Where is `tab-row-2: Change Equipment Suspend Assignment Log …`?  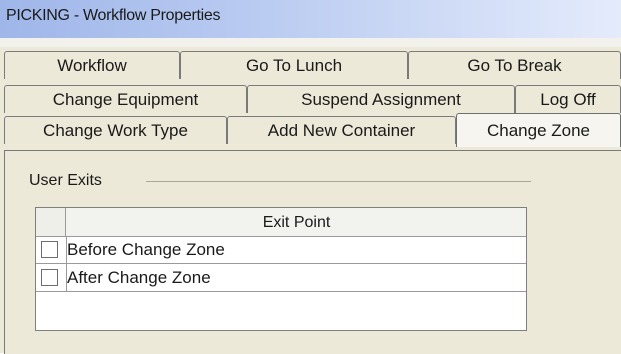
tab-row-2: Change Equipment Suspend Assignment Log … is located at coordinates (312, 99).